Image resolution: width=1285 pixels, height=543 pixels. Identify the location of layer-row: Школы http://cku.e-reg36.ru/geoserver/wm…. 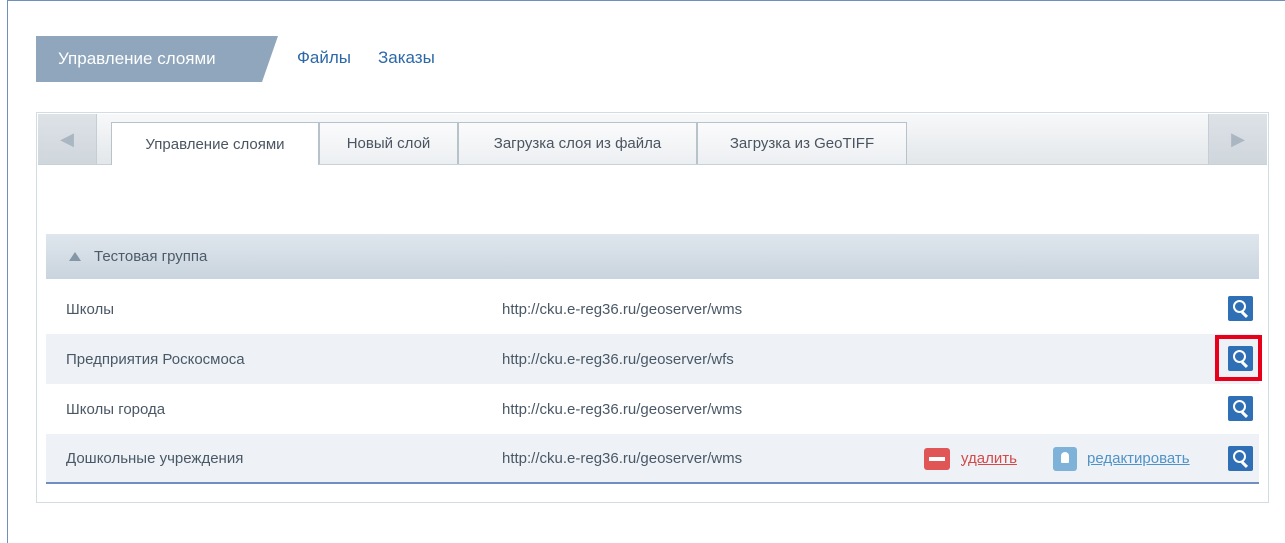
(652, 309).